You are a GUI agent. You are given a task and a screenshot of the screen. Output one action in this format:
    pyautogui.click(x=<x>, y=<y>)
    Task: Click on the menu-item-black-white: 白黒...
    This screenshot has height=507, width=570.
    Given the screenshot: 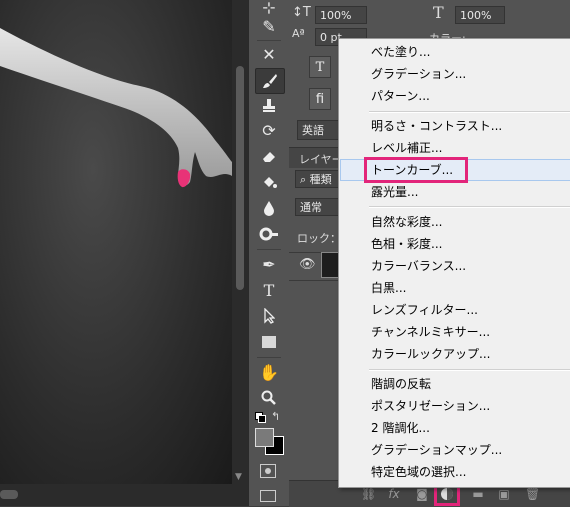 What is the action you would take?
    pyautogui.click(x=470, y=288)
    